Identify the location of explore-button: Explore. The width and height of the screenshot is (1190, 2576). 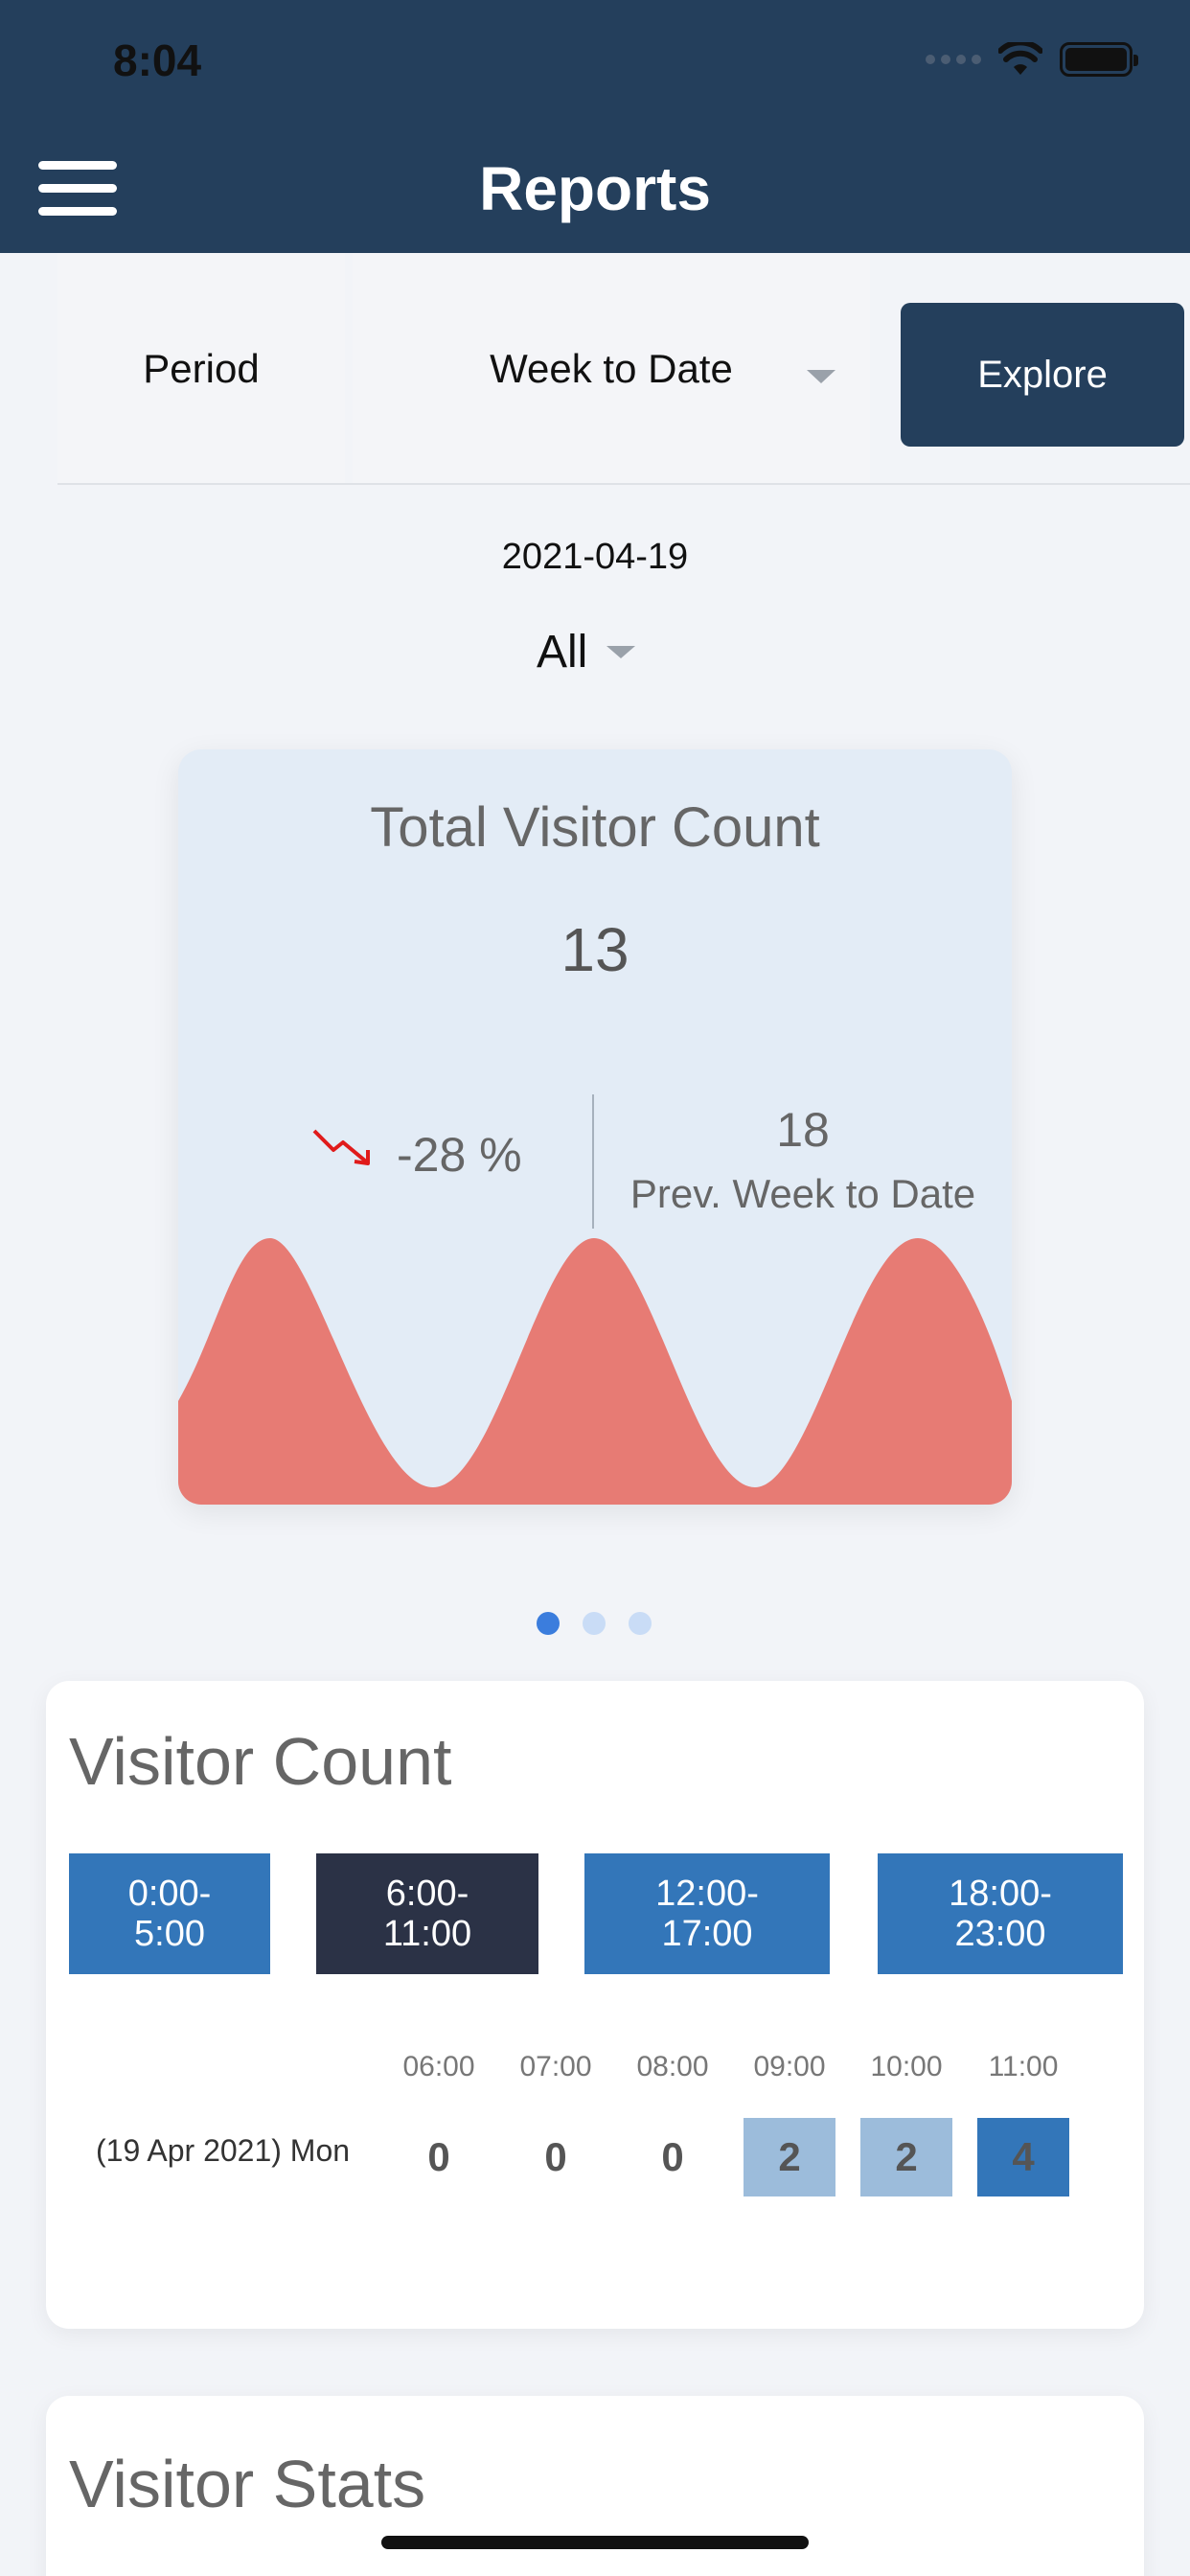
(1042, 375).